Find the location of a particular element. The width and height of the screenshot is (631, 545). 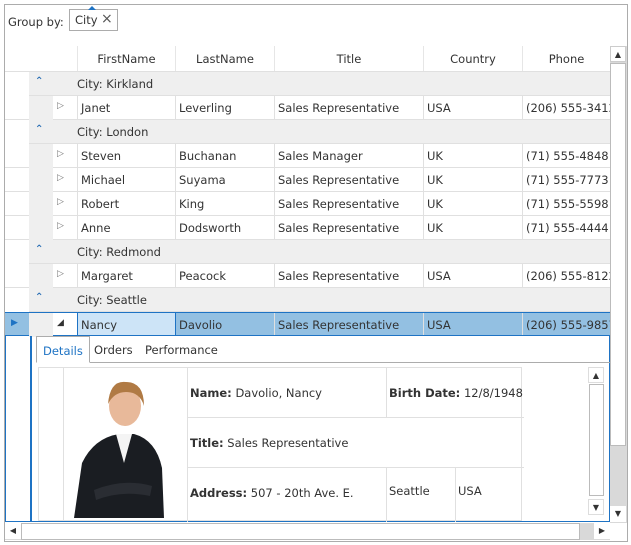

cell-firstname: Robert is located at coordinates (126, 203).